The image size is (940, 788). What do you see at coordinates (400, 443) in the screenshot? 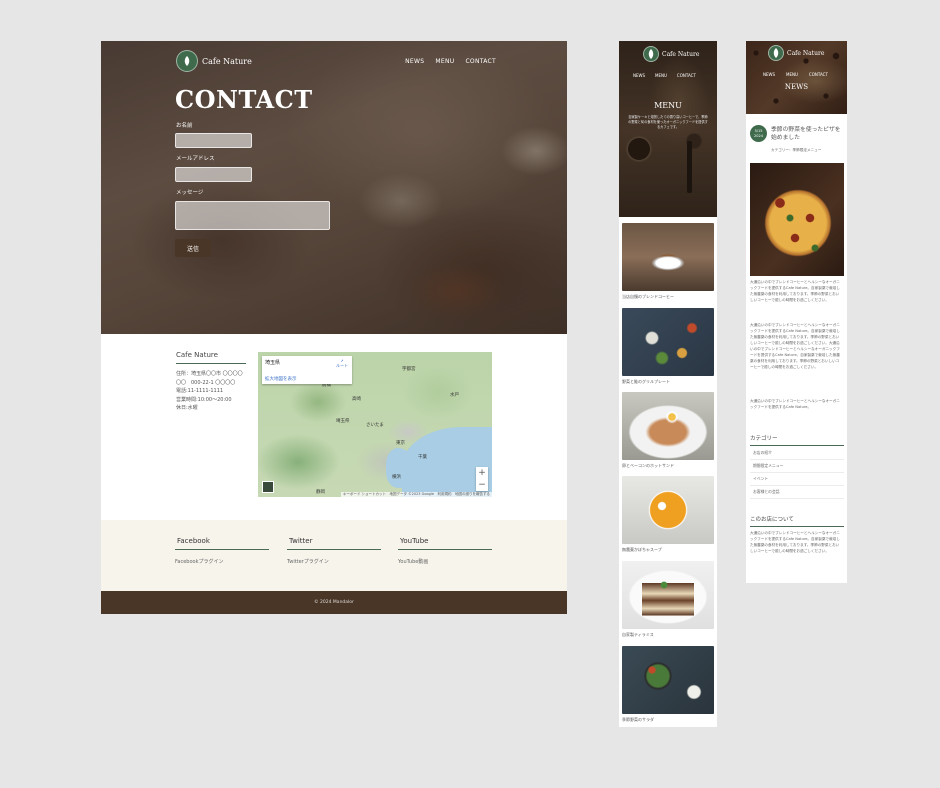
I see `map-label: 東京` at bounding box center [400, 443].